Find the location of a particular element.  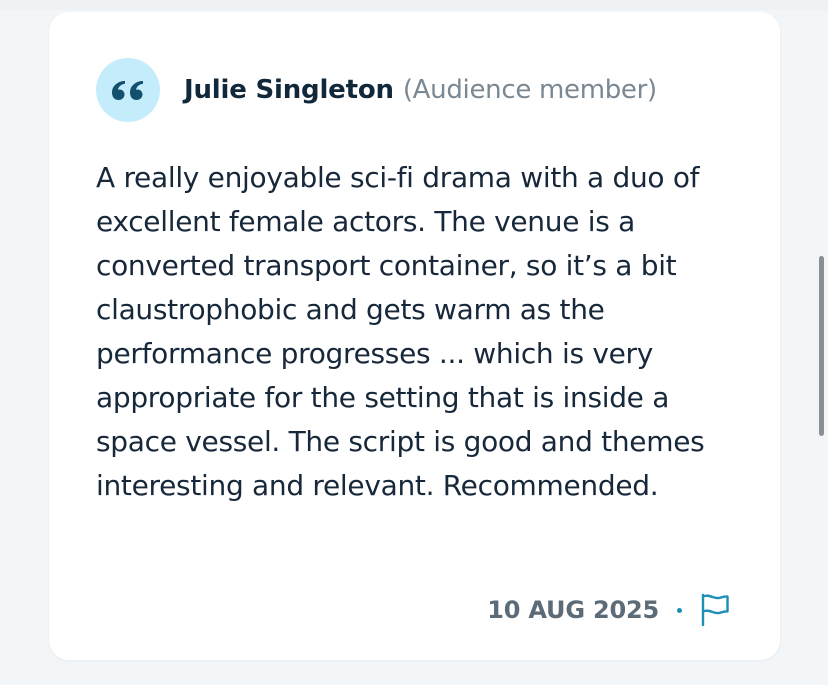

separator-dot is located at coordinates (679, 610).